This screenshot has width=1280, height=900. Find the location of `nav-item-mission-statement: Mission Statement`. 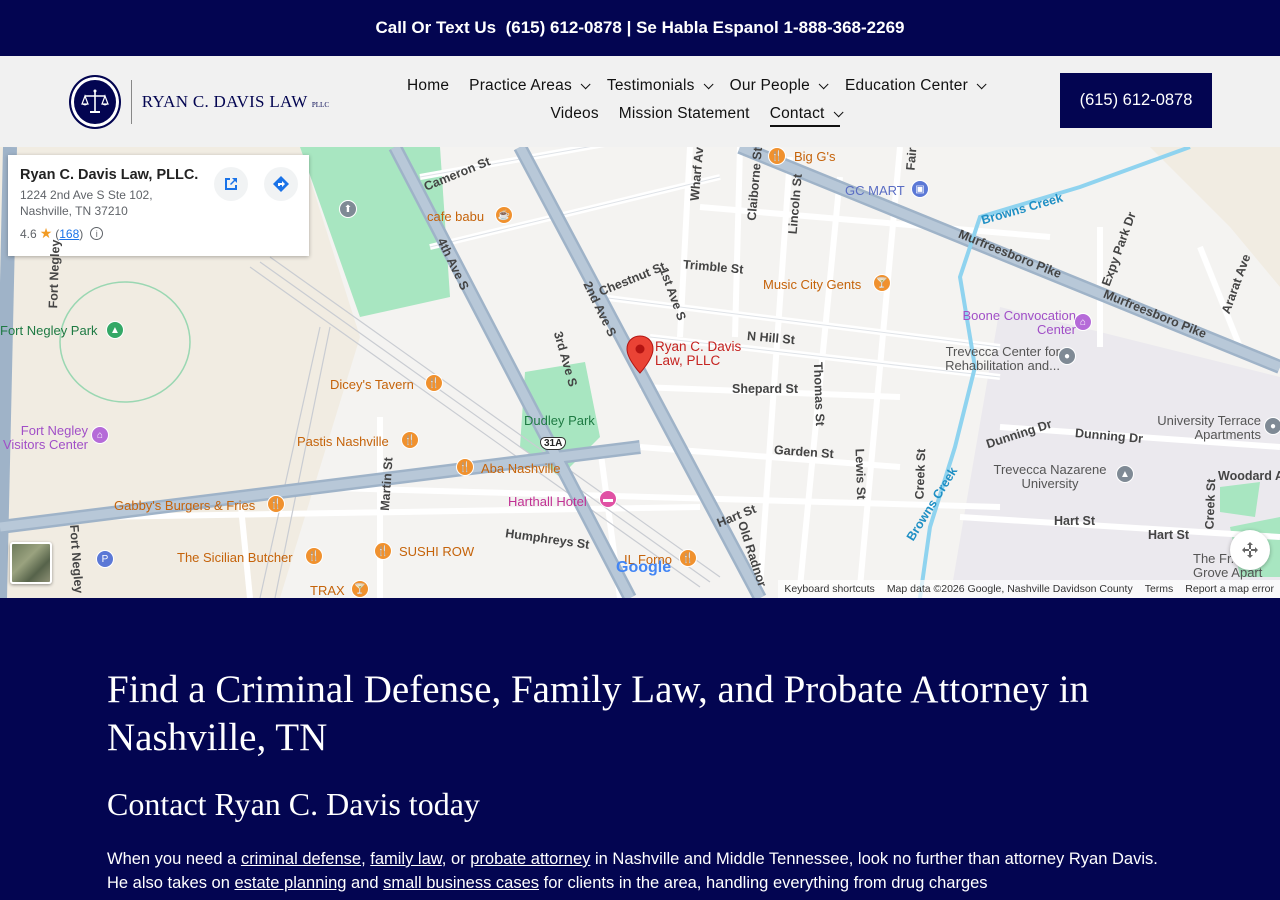

nav-item-mission-statement: Mission Statement is located at coordinates (684, 114).